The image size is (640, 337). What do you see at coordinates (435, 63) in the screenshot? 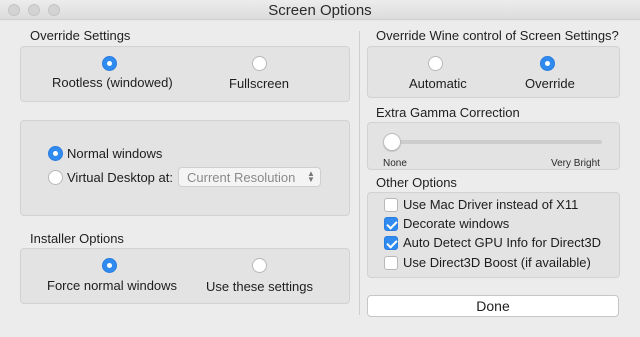
I see `automatic-radio` at bounding box center [435, 63].